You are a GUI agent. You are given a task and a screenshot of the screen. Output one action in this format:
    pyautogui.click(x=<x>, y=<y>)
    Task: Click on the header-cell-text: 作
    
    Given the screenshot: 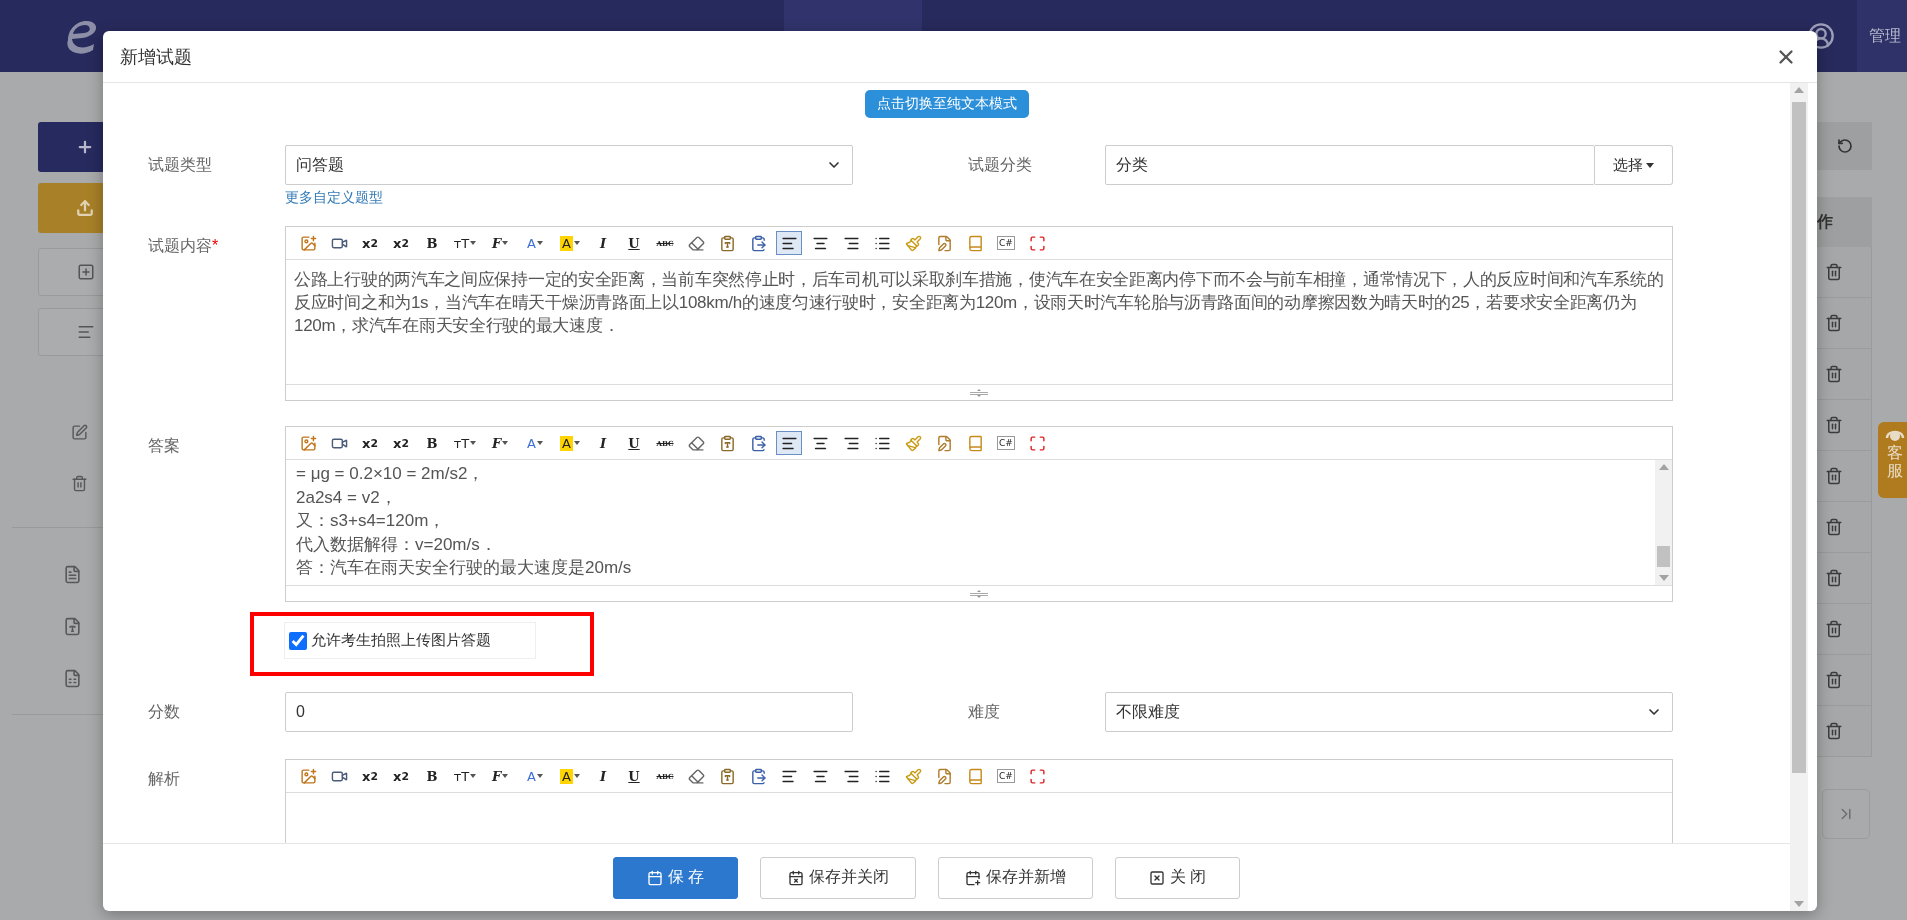 What is the action you would take?
    pyautogui.click(x=1825, y=221)
    